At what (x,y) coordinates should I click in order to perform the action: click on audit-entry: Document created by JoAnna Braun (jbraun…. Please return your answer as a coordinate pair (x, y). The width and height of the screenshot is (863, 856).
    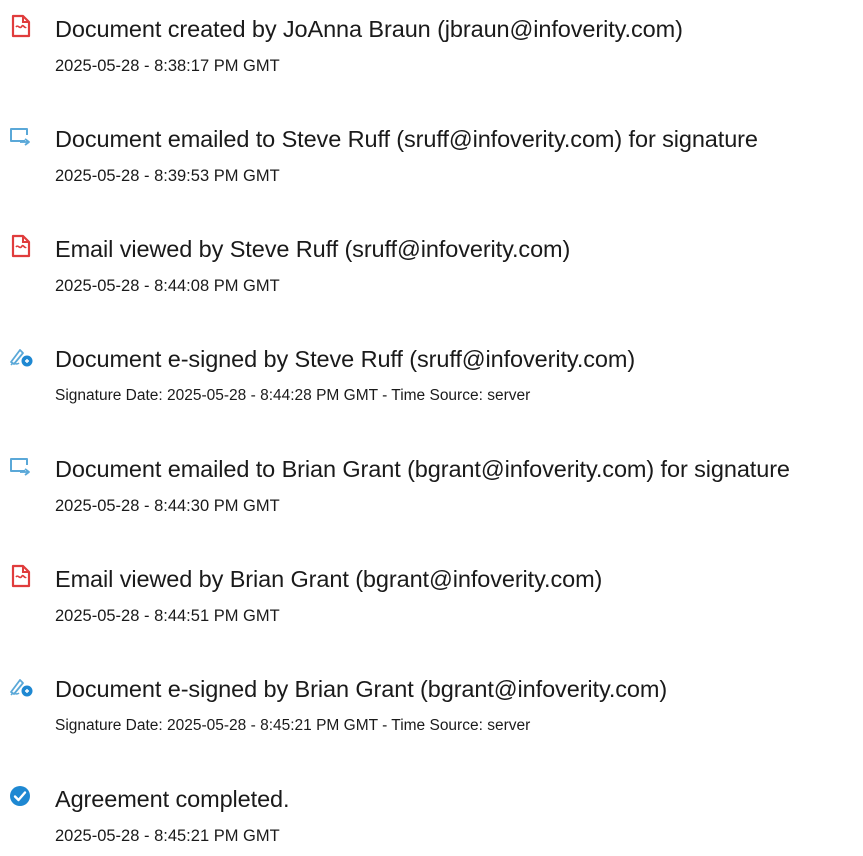
    Looking at the image, I should click on (431, 46).